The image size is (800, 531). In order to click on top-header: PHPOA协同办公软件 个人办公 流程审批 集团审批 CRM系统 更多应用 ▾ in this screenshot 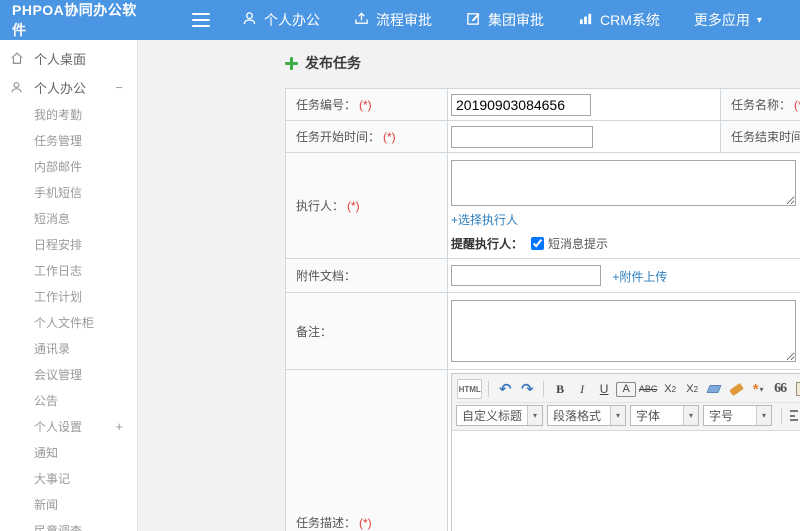, I will do `click(400, 20)`.